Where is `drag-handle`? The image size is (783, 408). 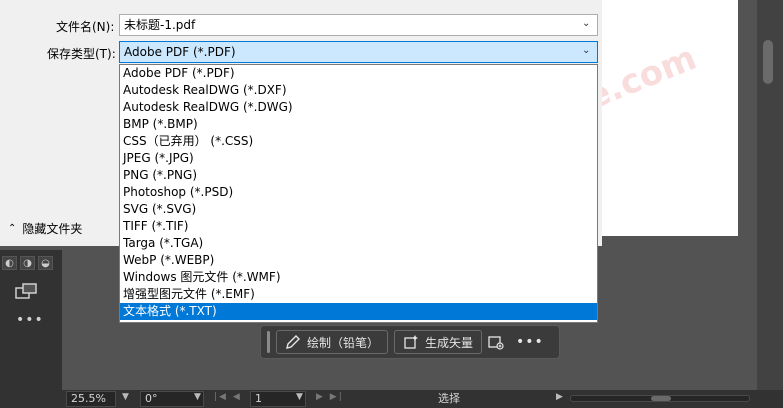 drag-handle is located at coordinates (268, 342).